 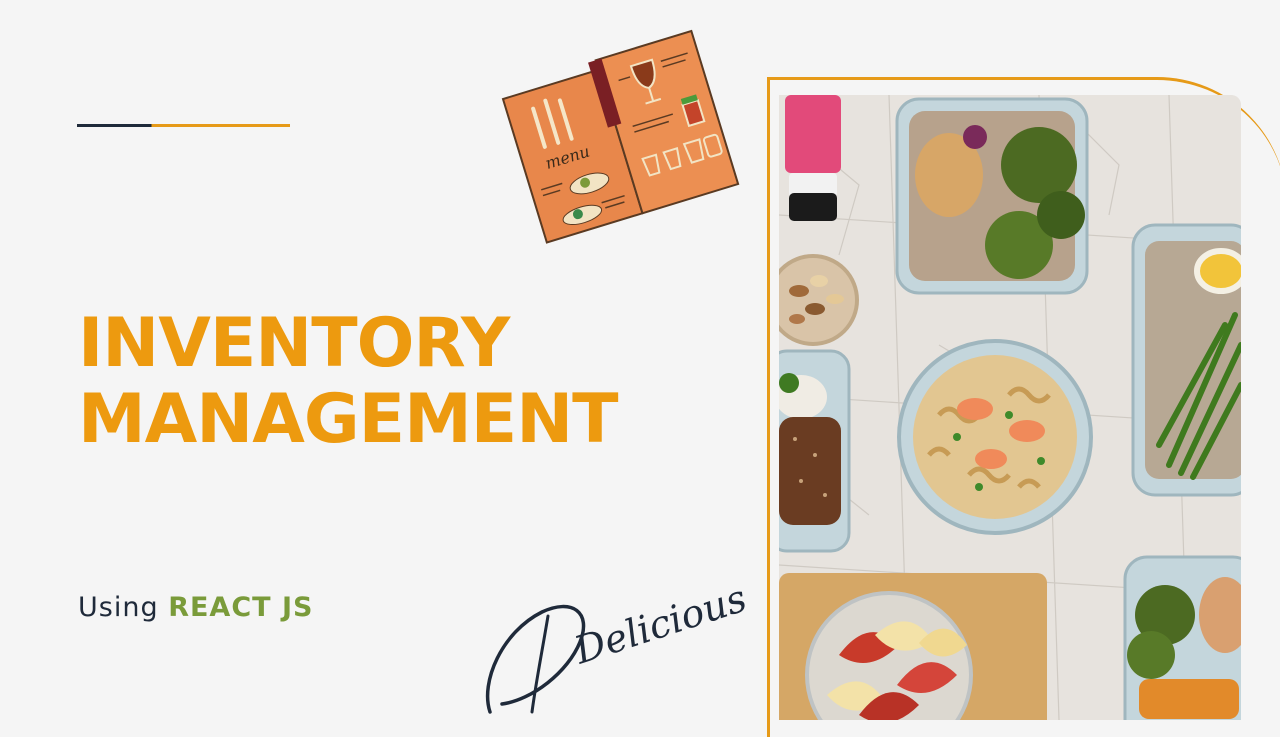 What do you see at coordinates (620, 128) in the screenshot?
I see `menu-book-illustration: menu` at bounding box center [620, 128].